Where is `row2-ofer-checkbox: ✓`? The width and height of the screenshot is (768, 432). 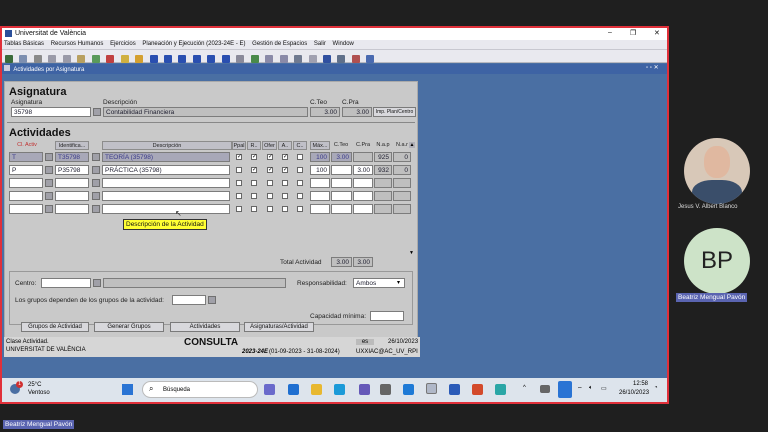
row2-ofer-checkbox: ✓ is located at coordinates (270, 170).